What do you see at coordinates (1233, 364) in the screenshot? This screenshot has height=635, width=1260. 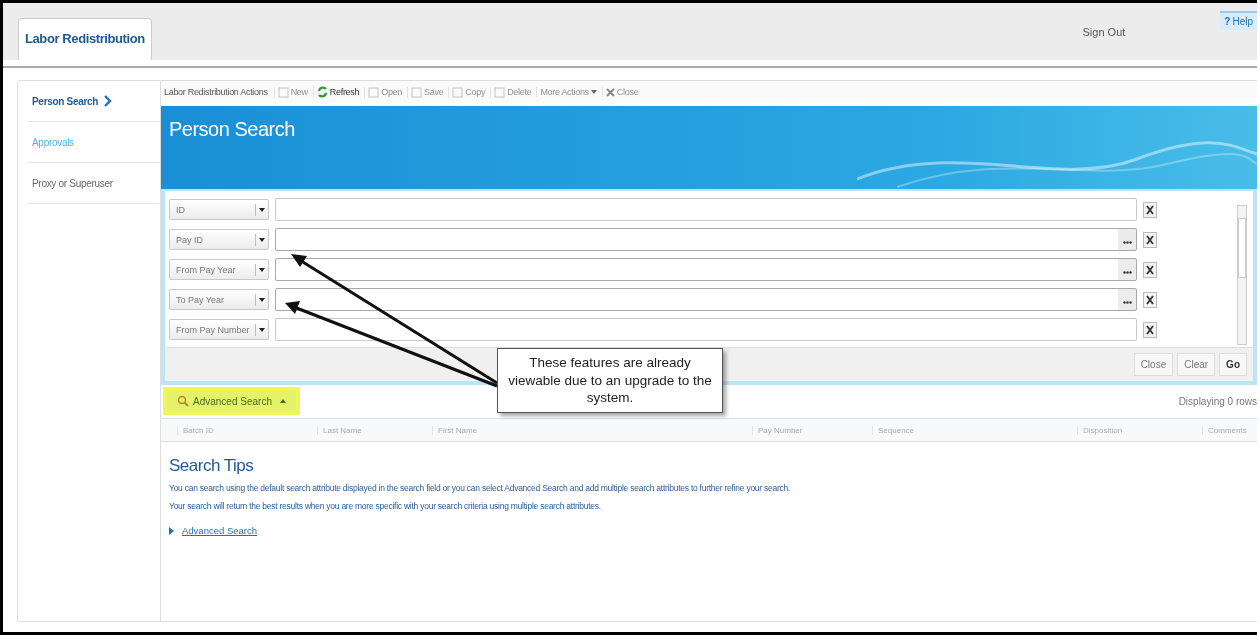 I see `search-button: Go` at bounding box center [1233, 364].